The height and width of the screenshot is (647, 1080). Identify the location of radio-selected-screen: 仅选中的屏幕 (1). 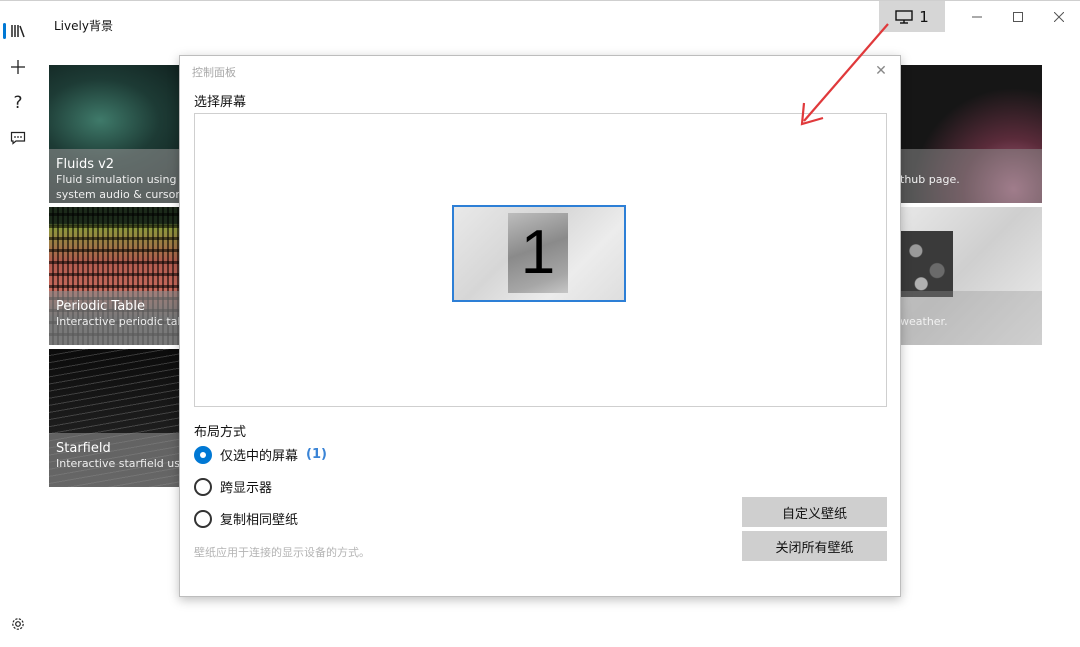
(260, 454).